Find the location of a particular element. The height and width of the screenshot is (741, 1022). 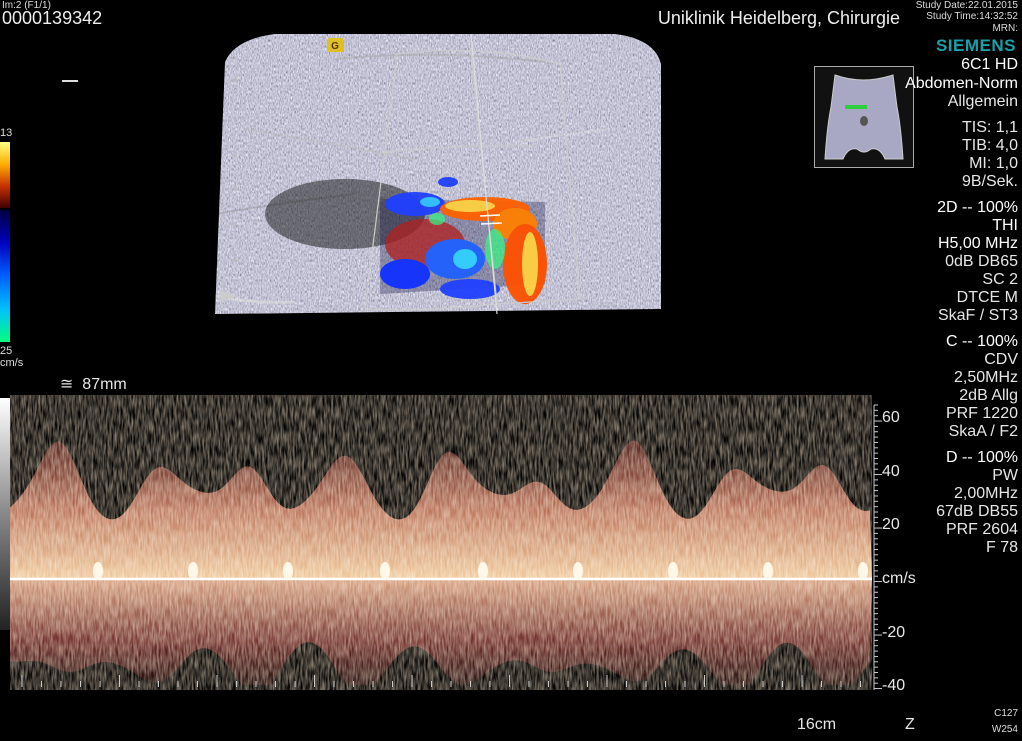

mode-2d-thi: THI is located at coordinates (1005, 225).